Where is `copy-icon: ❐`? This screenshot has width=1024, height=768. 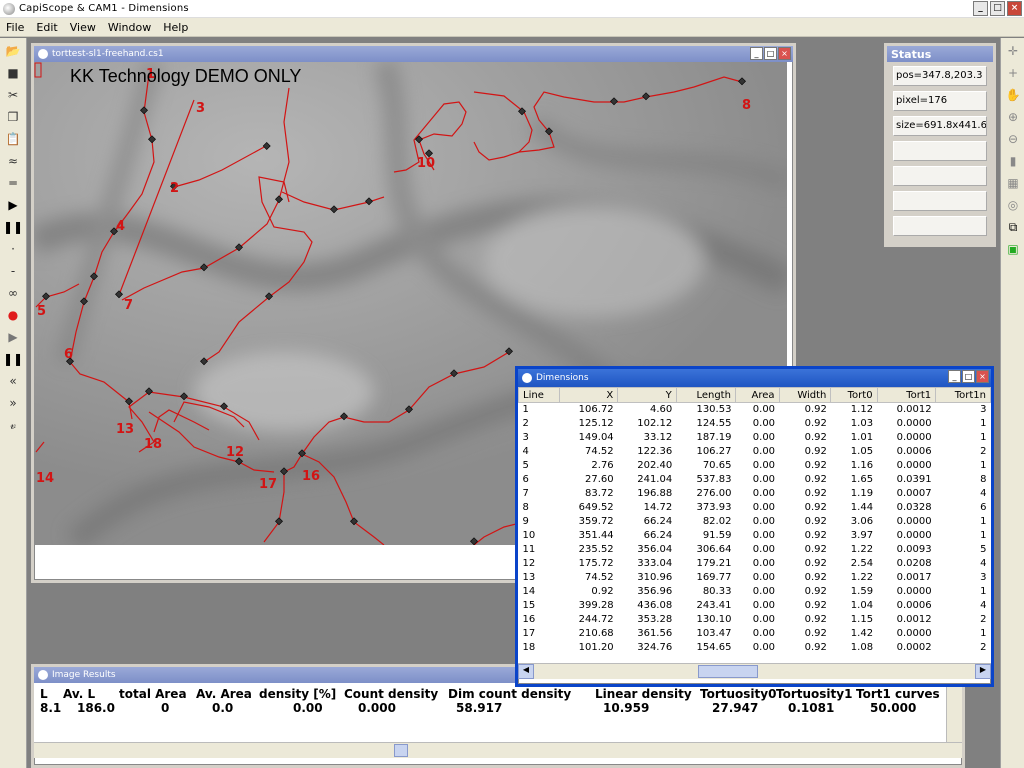 copy-icon: ❐ is located at coordinates (13, 117).